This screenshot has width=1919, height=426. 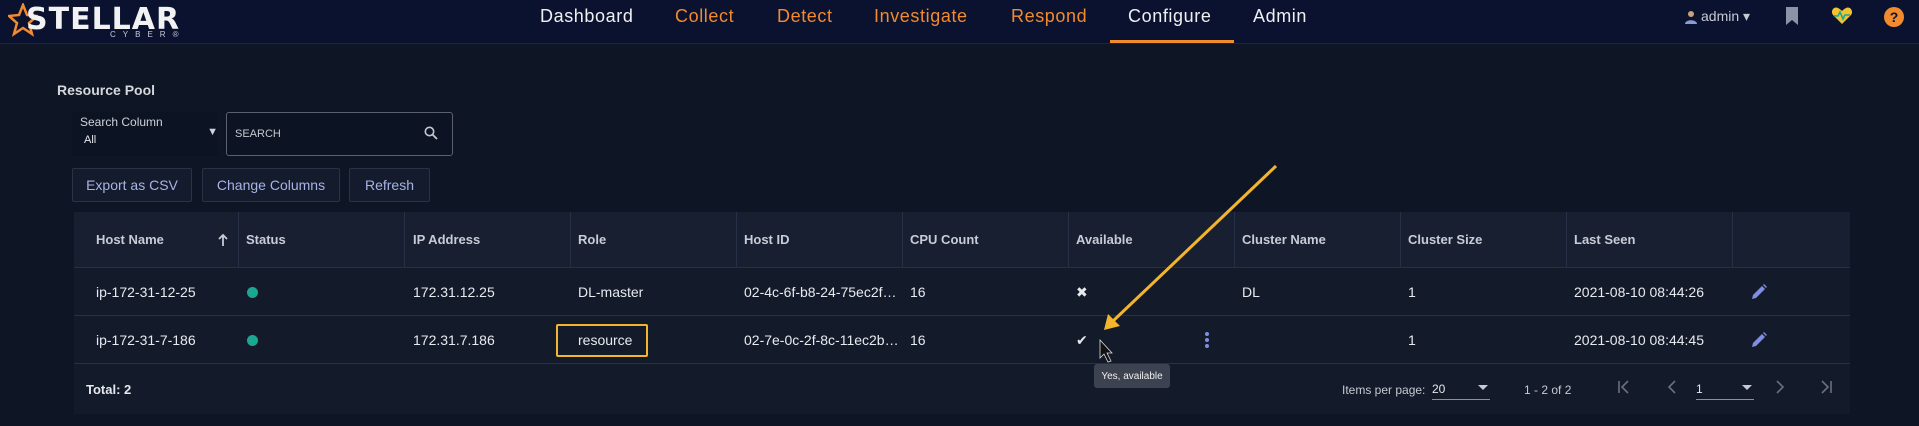 I want to click on items-per-page-select: 20, so click(x=1461, y=388).